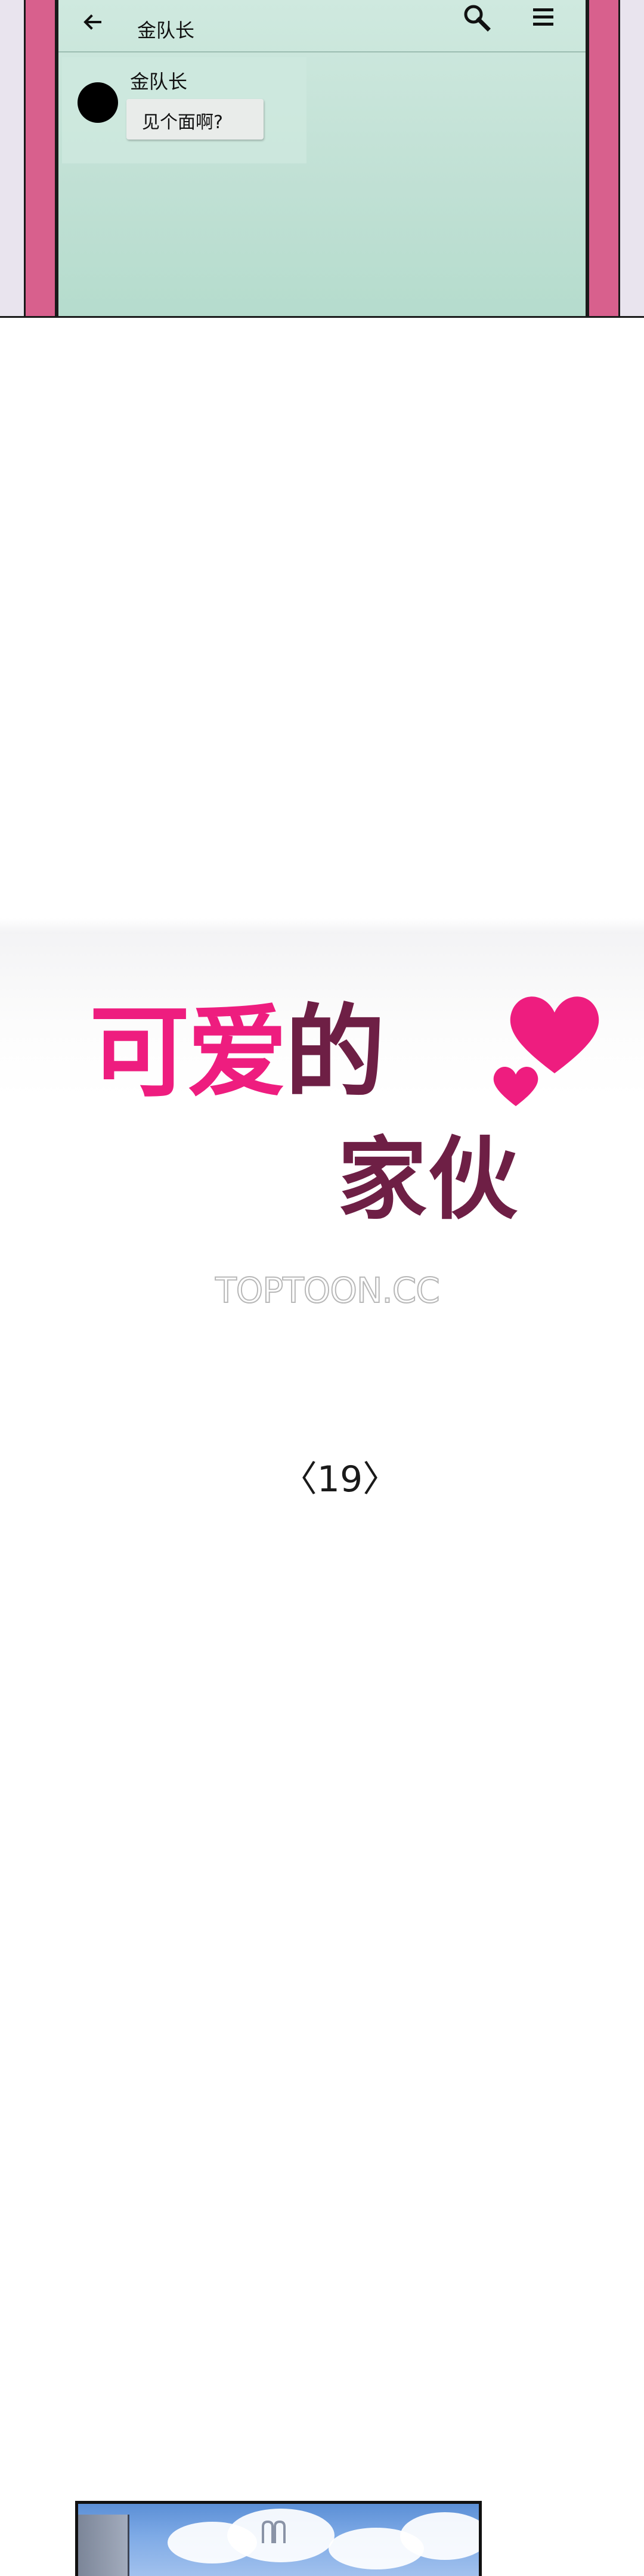 The image size is (644, 2576). Describe the element at coordinates (104, 2545) in the screenshot. I see `building-illustration` at that location.